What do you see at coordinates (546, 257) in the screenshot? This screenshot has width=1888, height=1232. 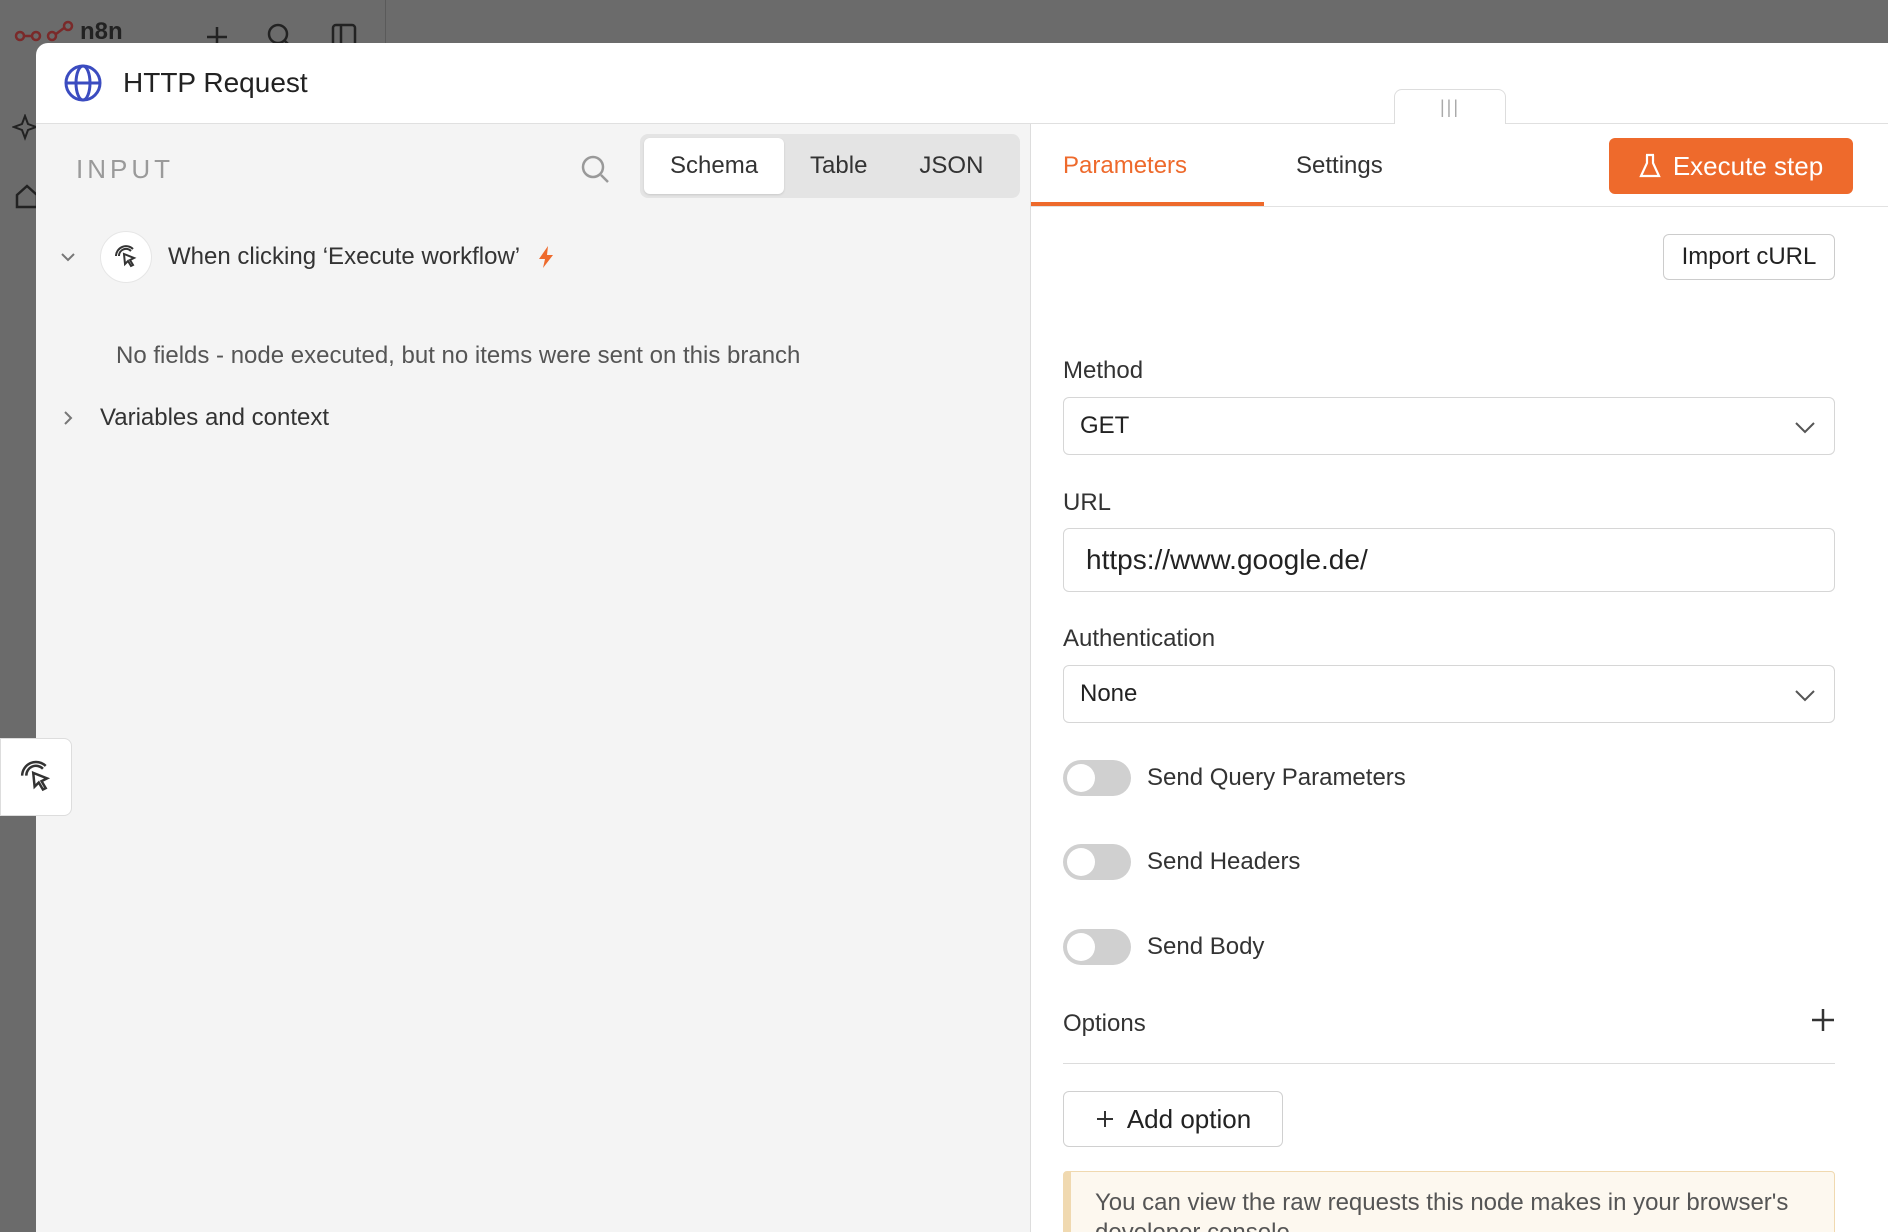 I see `lightning-icon` at bounding box center [546, 257].